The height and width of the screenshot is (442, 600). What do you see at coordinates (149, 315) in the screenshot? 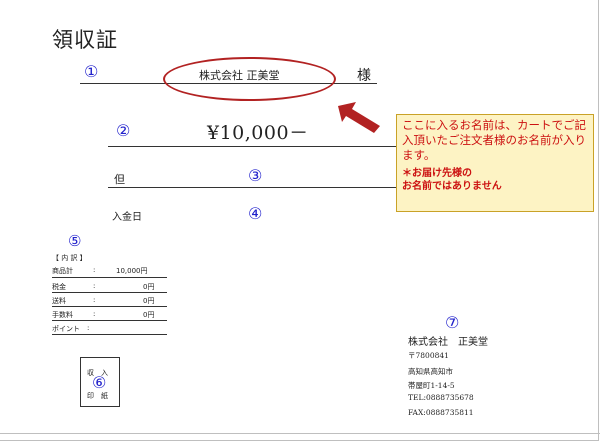
I see `breakdown-value-fee: 0円` at bounding box center [149, 315].